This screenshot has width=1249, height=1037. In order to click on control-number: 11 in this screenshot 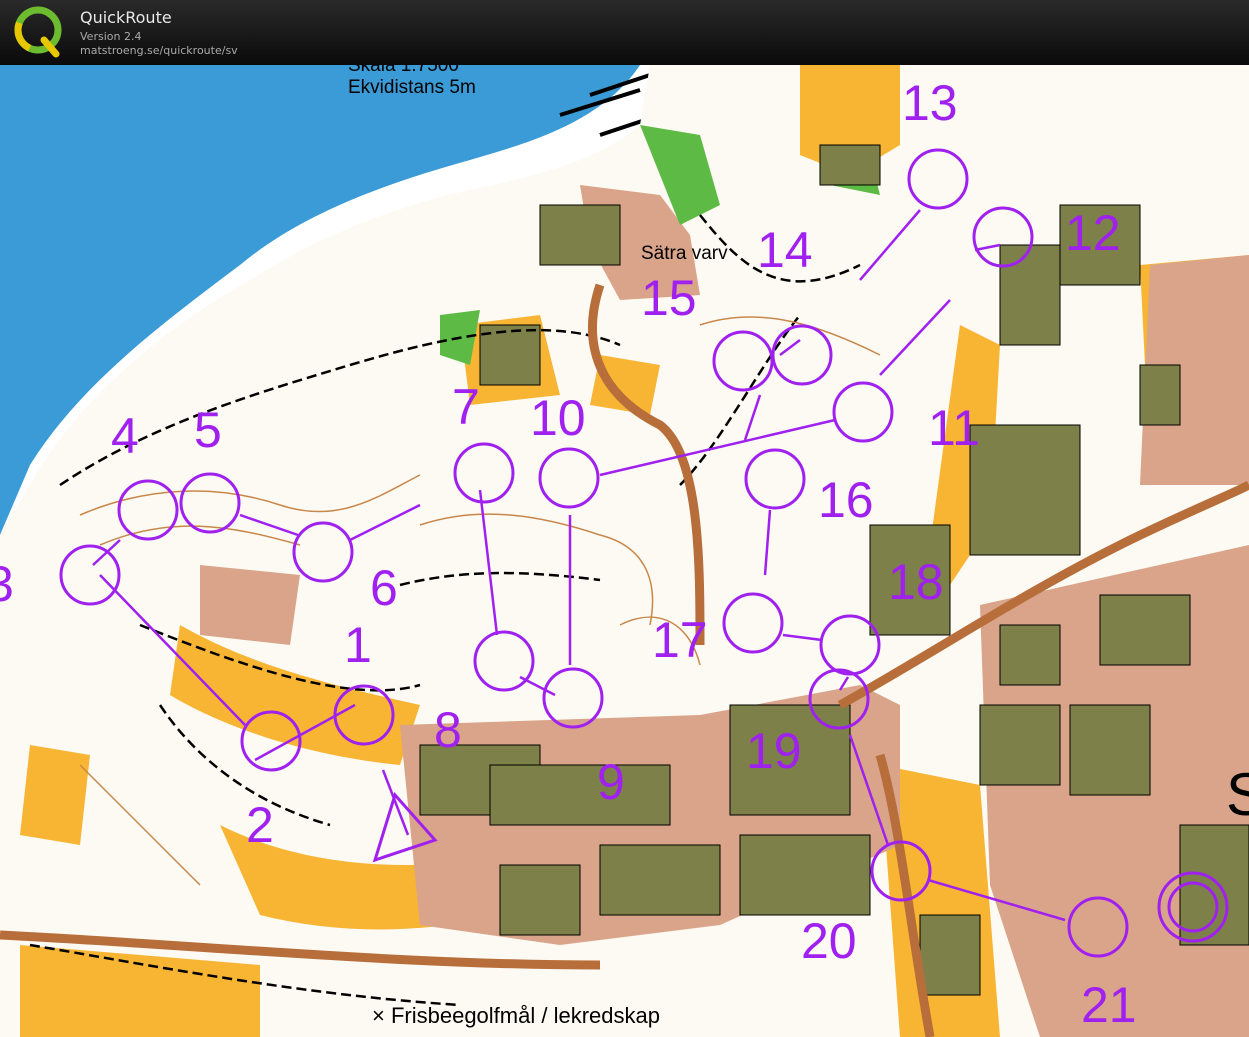, I will do `click(954, 428)`.